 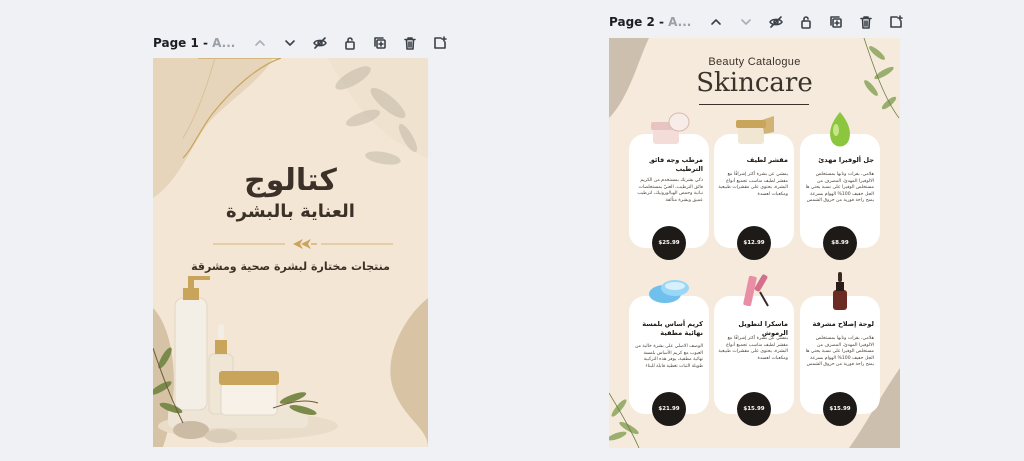 I want to click on product-name: جل ألوفيرا مهدئ, so click(x=846, y=160).